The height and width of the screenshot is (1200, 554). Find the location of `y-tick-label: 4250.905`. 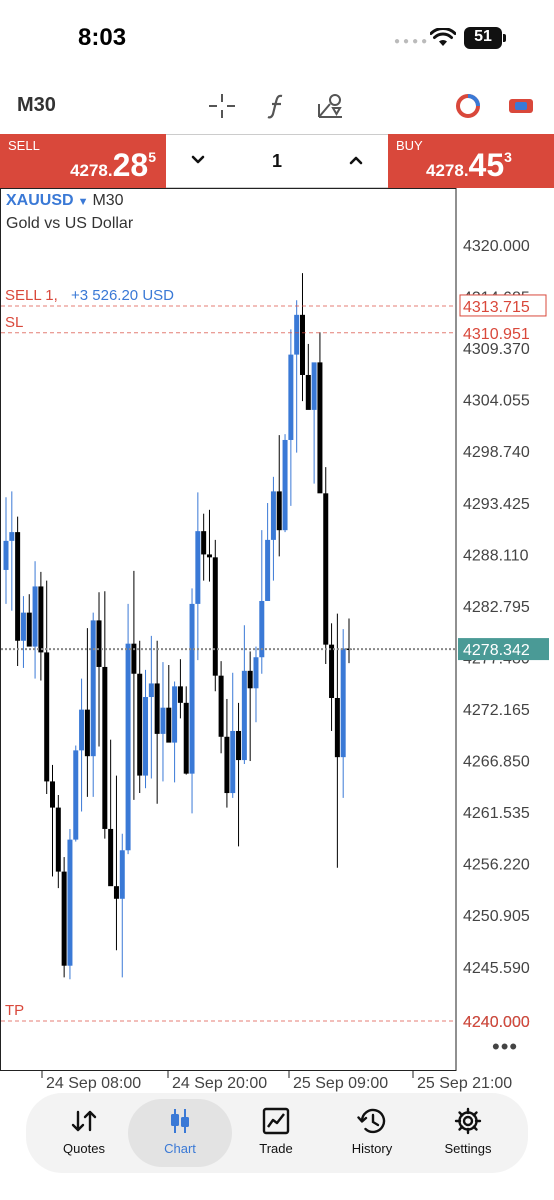

y-tick-label: 4250.905 is located at coordinates (496, 916).